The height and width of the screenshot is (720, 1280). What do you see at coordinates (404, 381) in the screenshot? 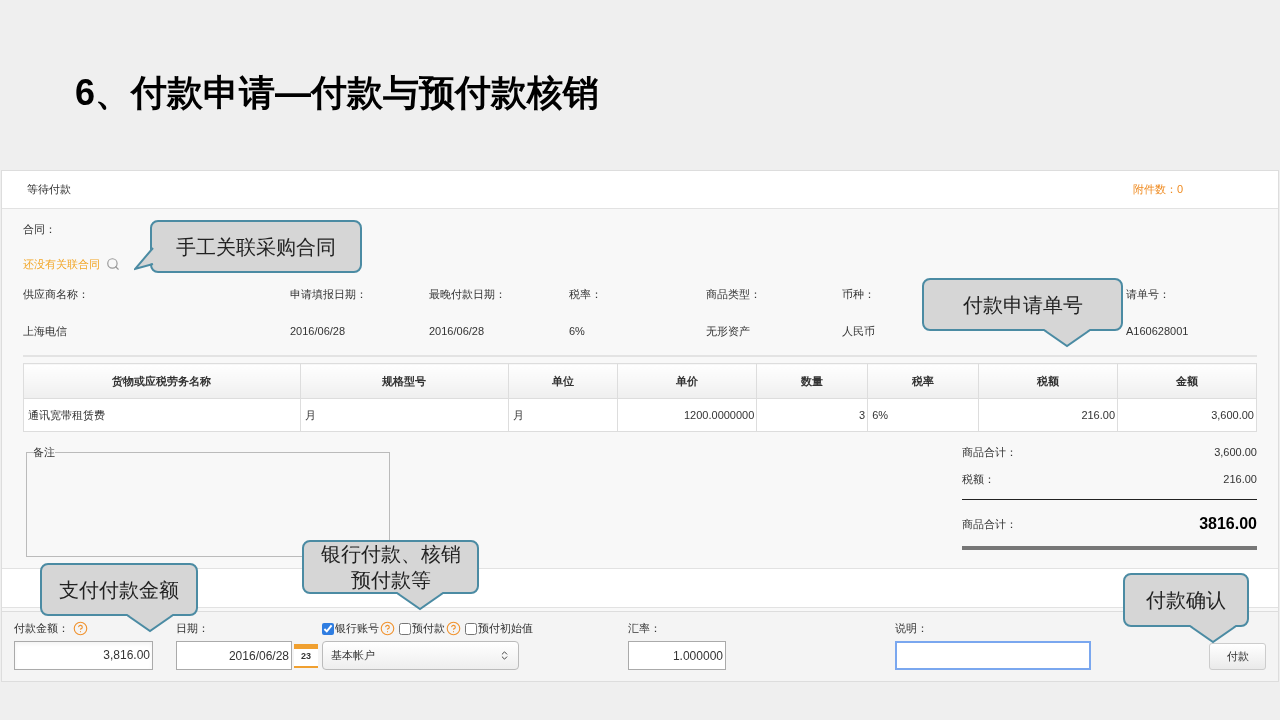
I see `column-header: 规格型号` at bounding box center [404, 381].